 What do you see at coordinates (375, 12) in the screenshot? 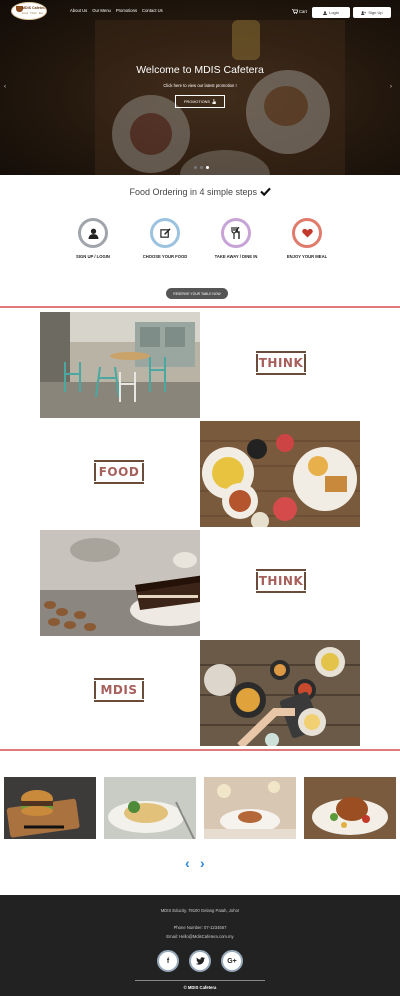
I see `signup-label: Sign Up` at bounding box center [375, 12].